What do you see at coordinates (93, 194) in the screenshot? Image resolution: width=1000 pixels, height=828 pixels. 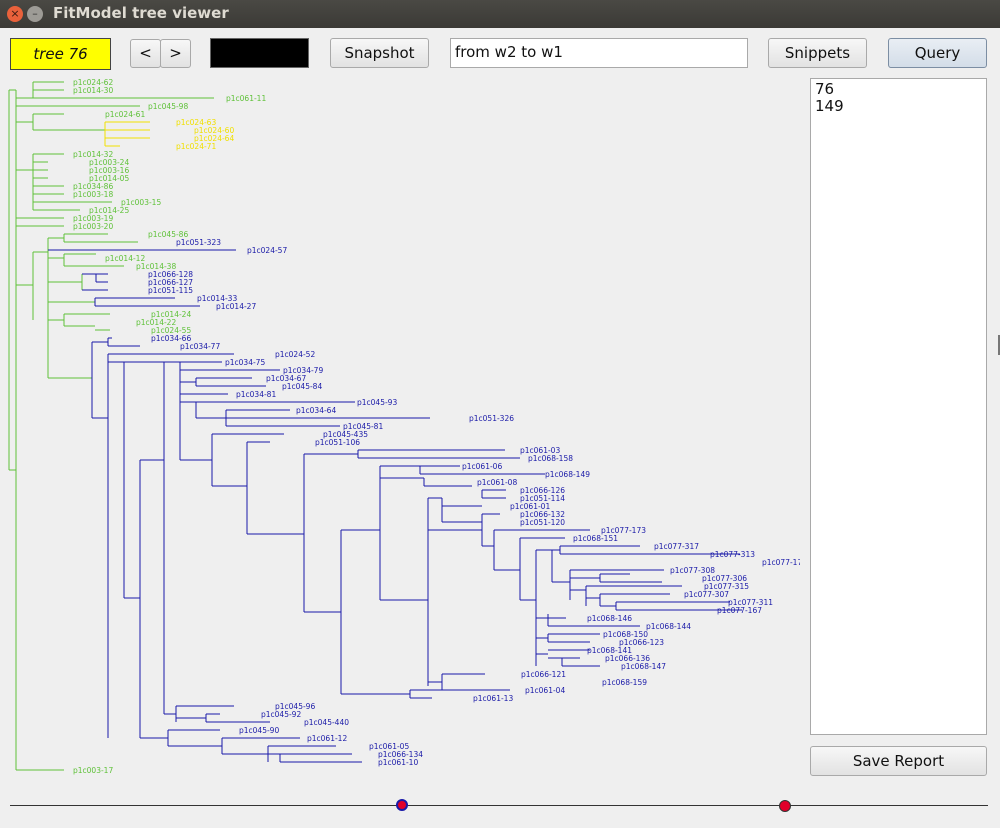 I see `tree-leaf-label: p1c003-18` at bounding box center [93, 194].